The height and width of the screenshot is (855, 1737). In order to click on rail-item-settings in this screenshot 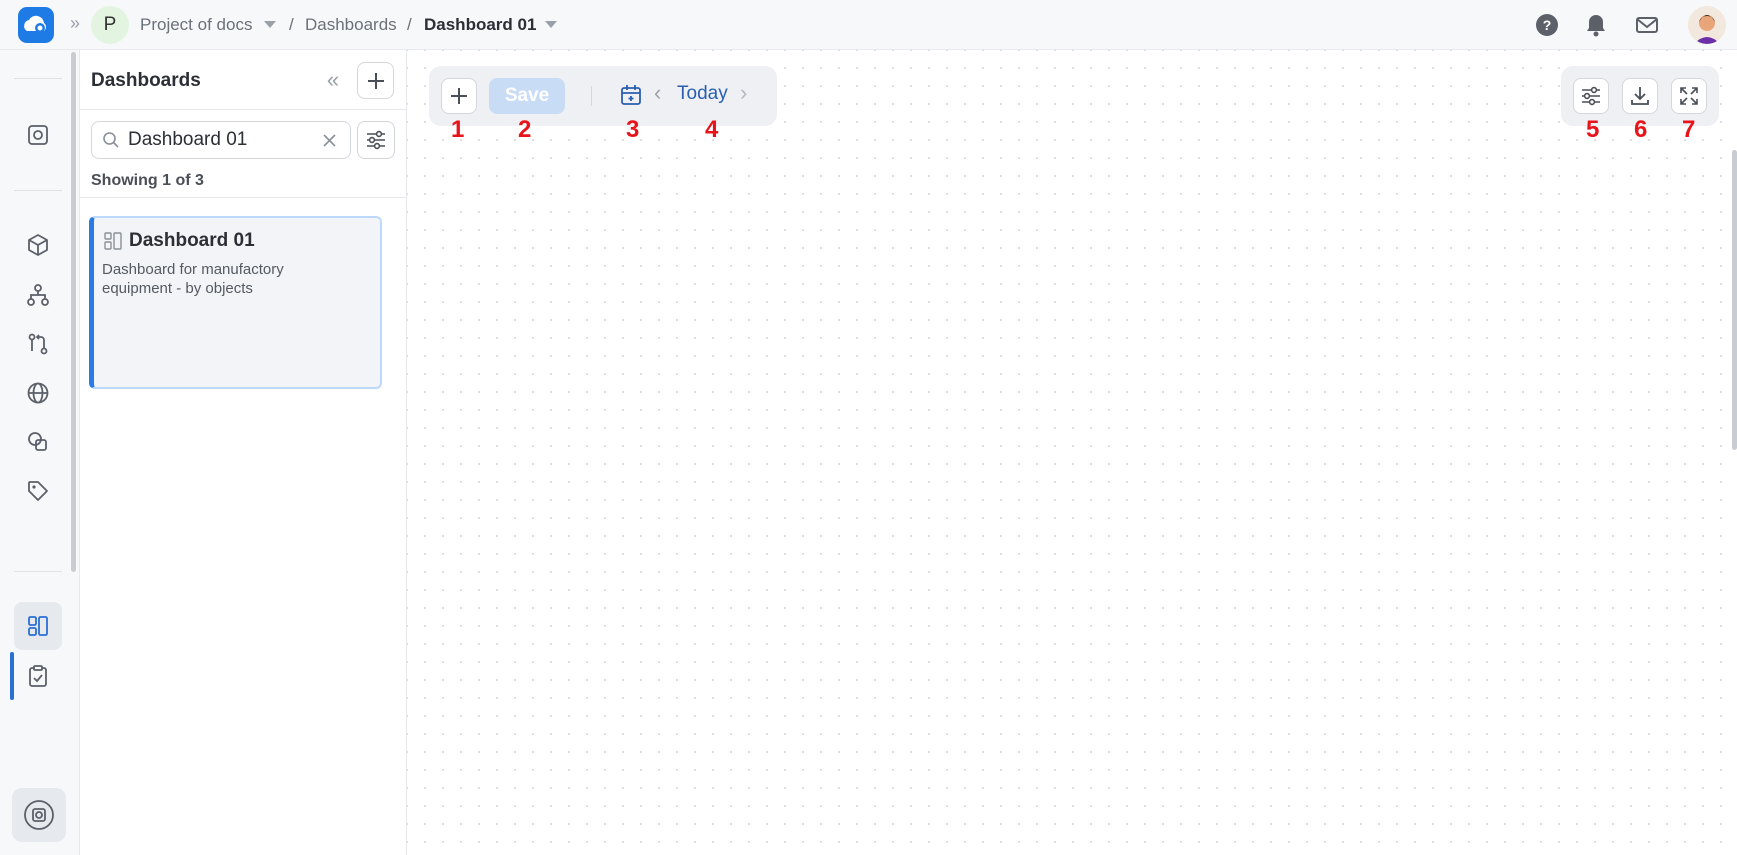, I will do `click(39, 815)`.